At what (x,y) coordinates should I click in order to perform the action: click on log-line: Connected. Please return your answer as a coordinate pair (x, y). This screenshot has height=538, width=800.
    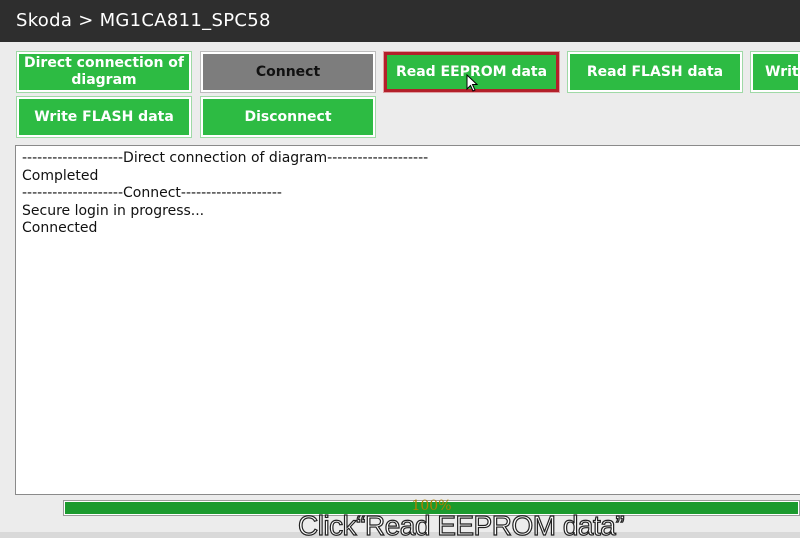
    Looking at the image, I should click on (60, 228).